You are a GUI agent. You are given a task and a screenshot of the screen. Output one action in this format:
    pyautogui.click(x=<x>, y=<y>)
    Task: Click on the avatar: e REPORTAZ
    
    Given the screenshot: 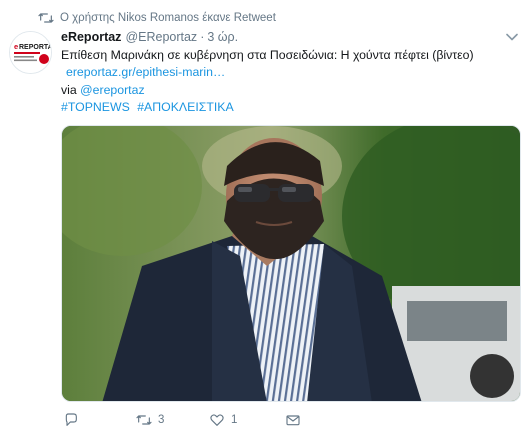 What is the action you would take?
    pyautogui.click(x=30, y=52)
    